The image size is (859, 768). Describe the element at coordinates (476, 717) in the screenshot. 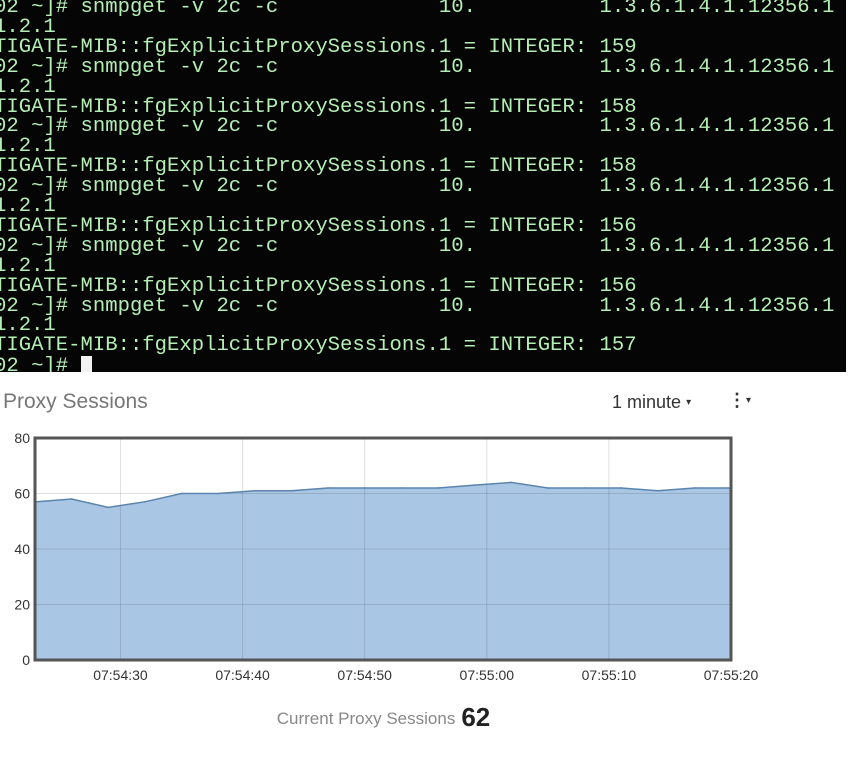

I see `current-sessions-value: 62` at that location.